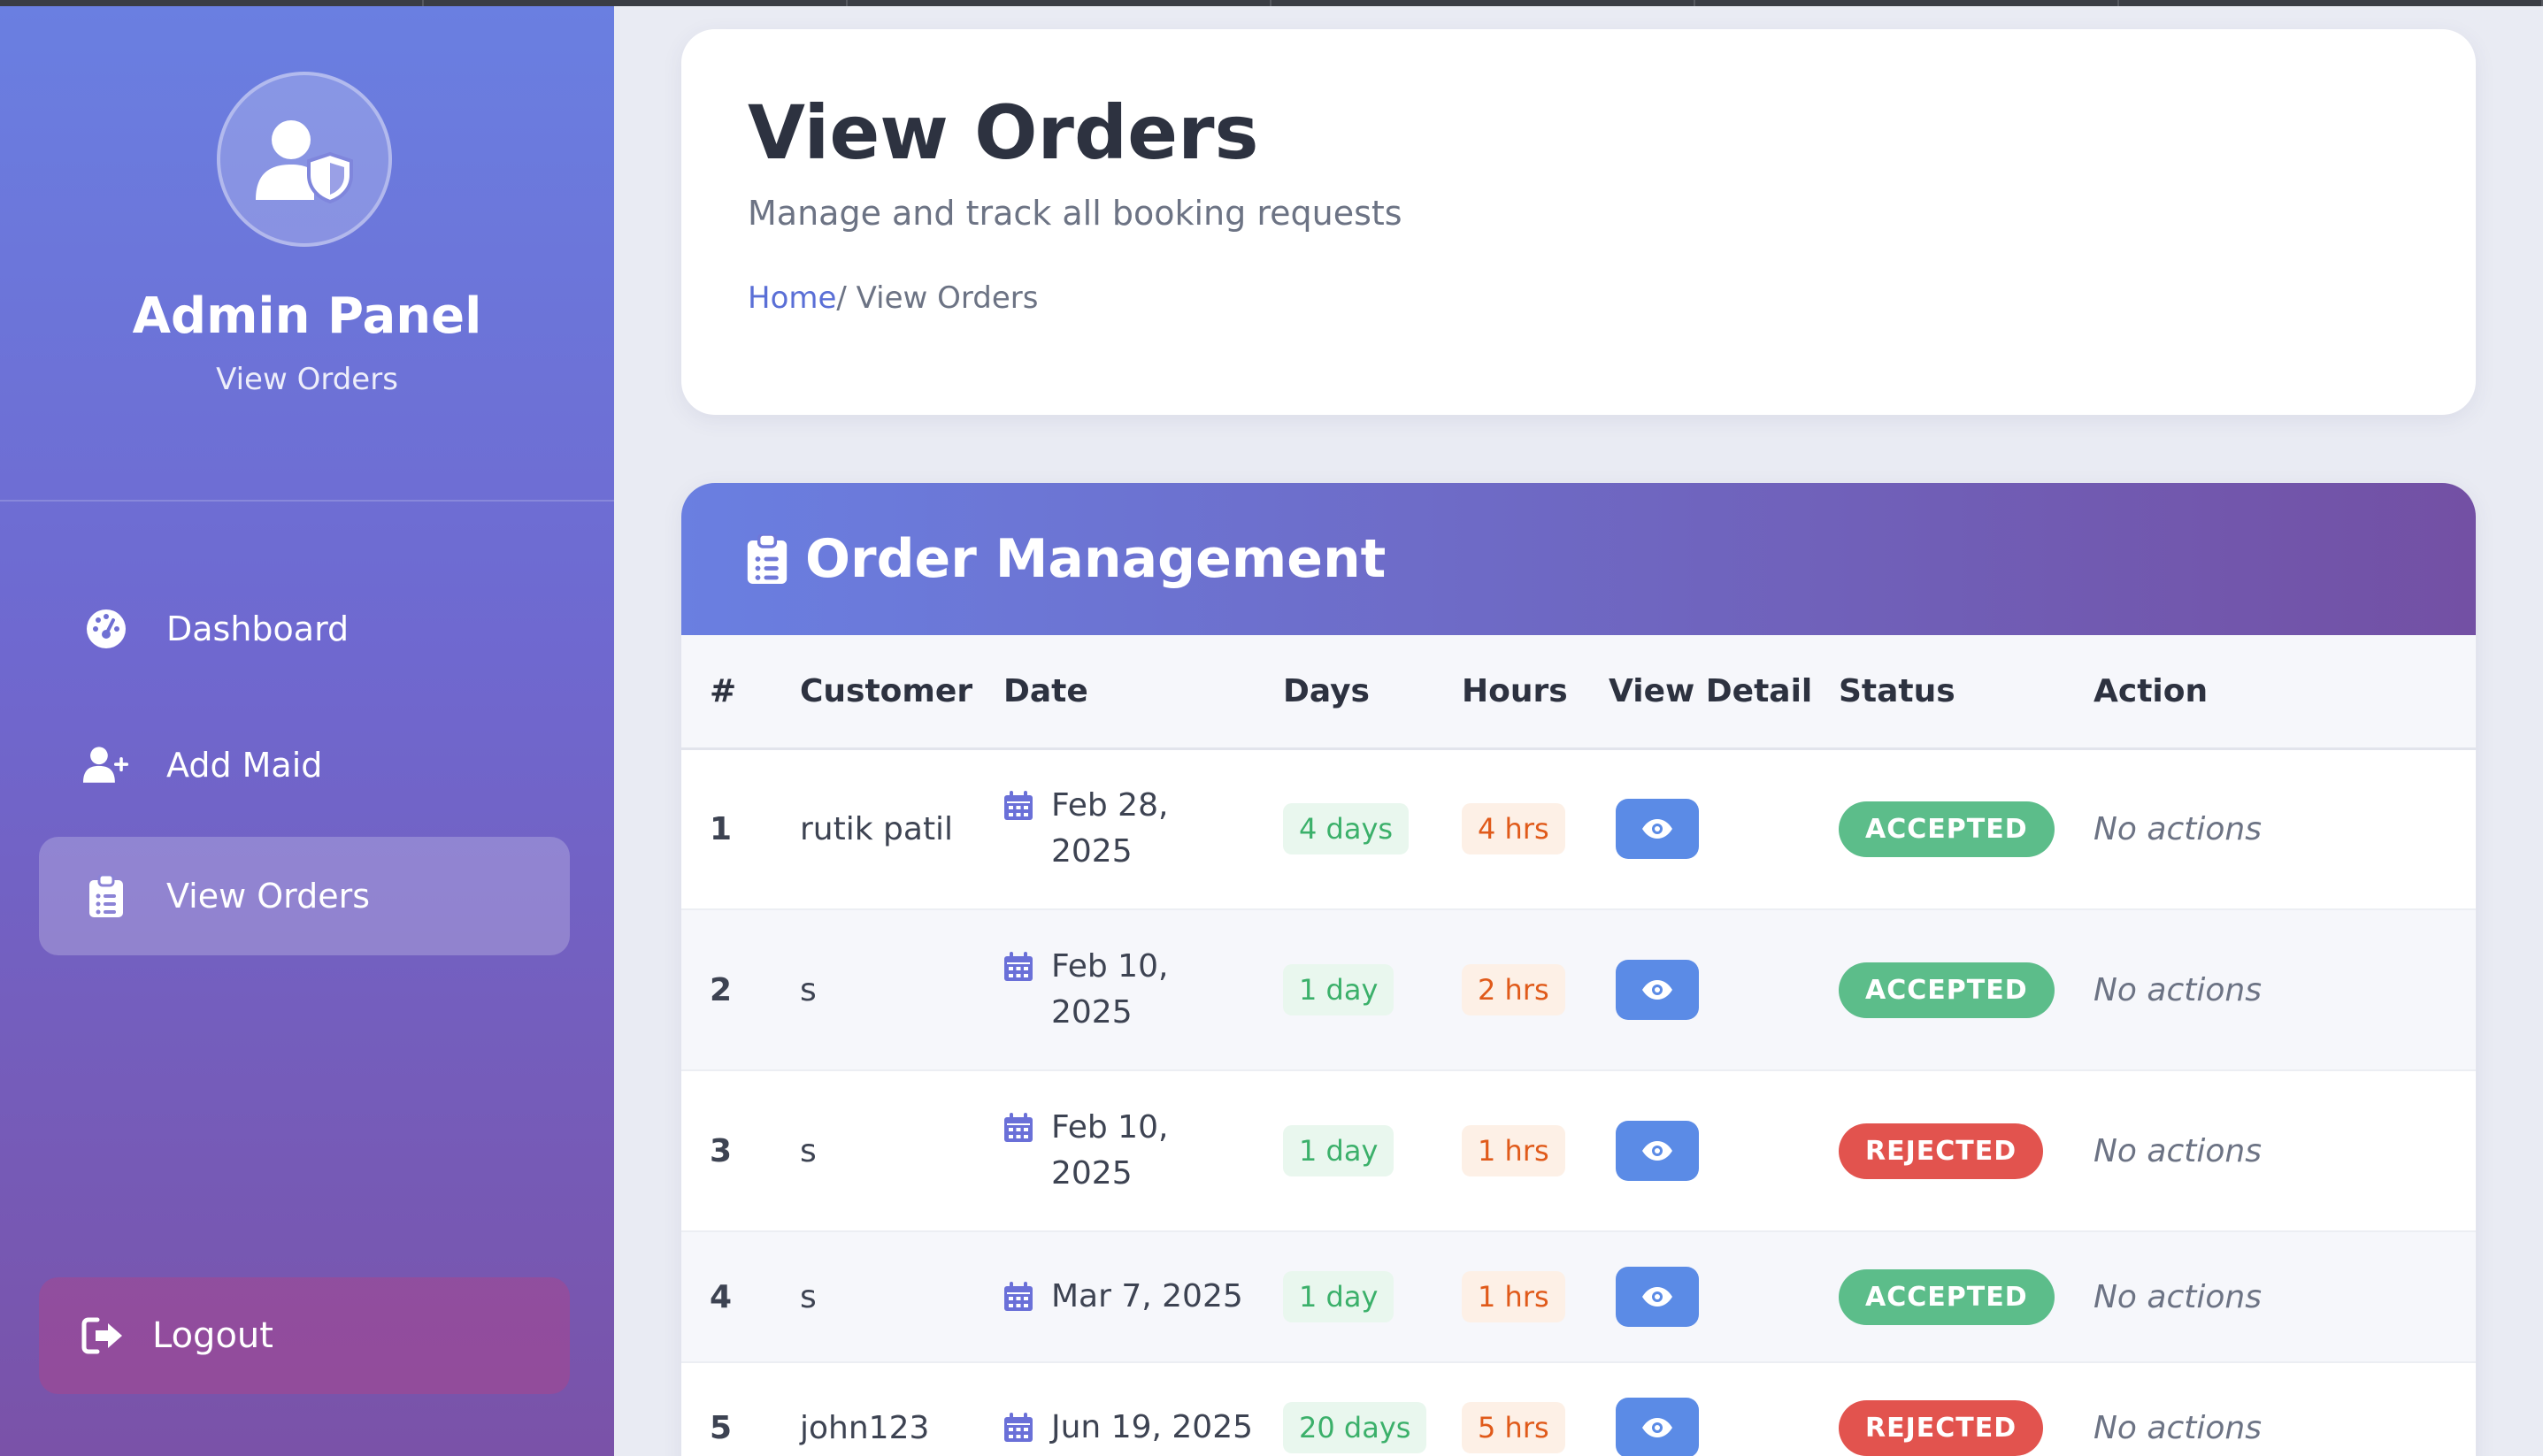 The width and height of the screenshot is (2543, 1456). Describe the element at coordinates (1513, 829) in the screenshot. I see `hours-pill: 4 hrs` at that location.